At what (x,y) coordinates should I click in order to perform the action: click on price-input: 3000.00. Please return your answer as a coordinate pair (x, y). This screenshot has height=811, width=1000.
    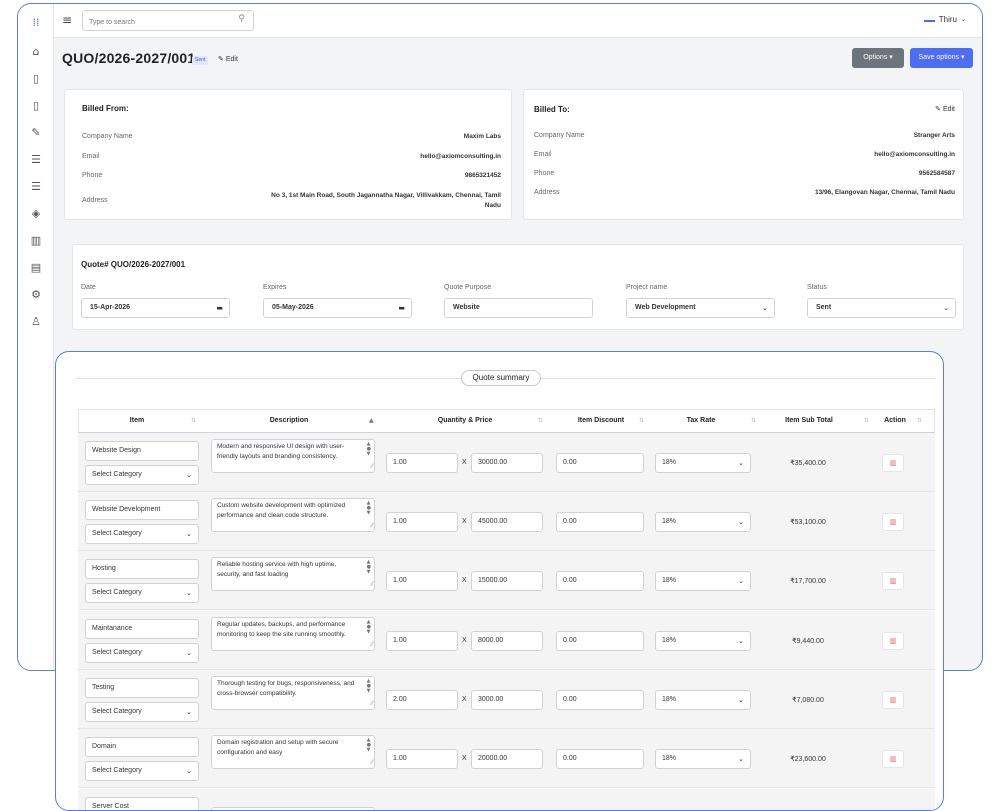
    Looking at the image, I should click on (507, 700).